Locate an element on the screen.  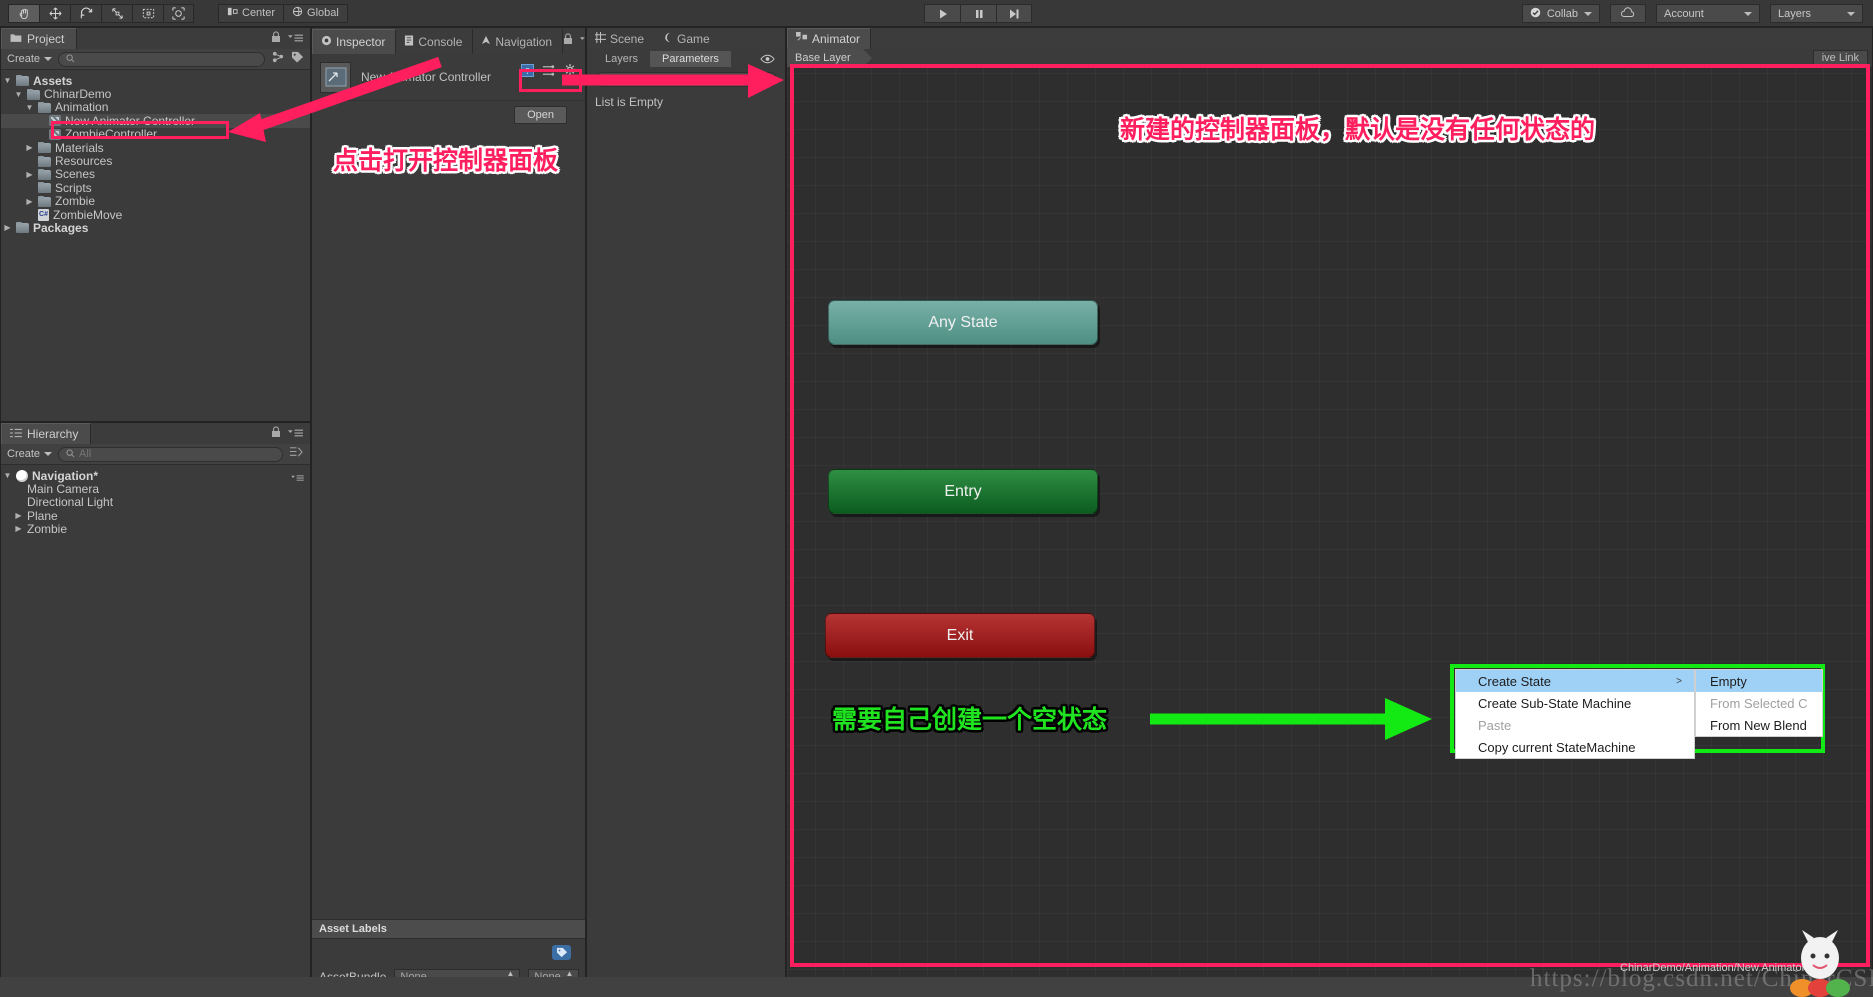
project-tree-item: Scripts is located at coordinates (155, 188).